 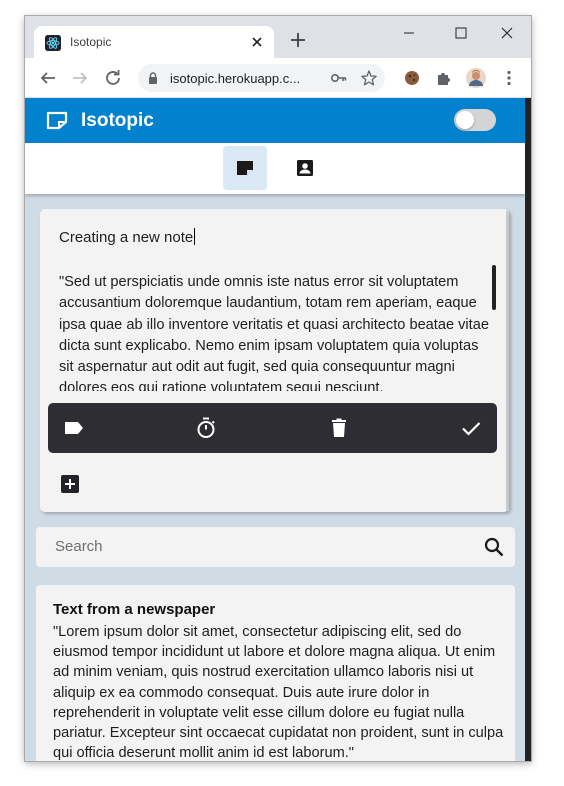 What do you see at coordinates (134, 609) in the screenshot?
I see `note-card-title: Text from a newspaper` at bounding box center [134, 609].